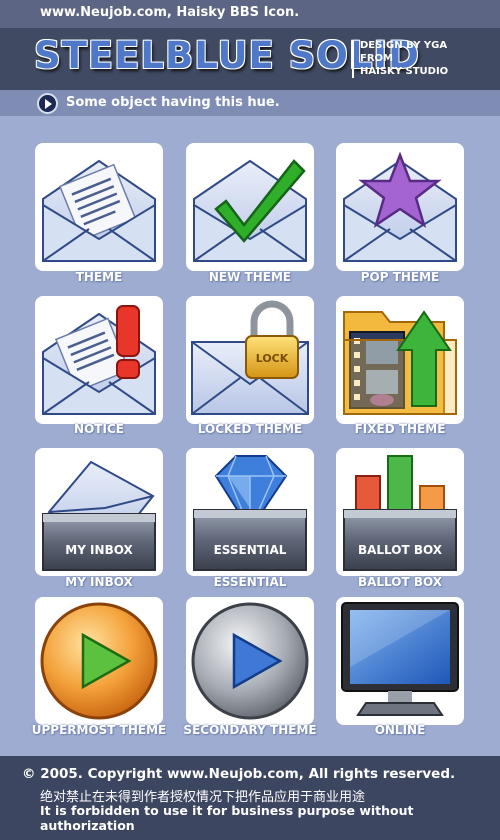  I want to click on online-tile, so click(400, 661).